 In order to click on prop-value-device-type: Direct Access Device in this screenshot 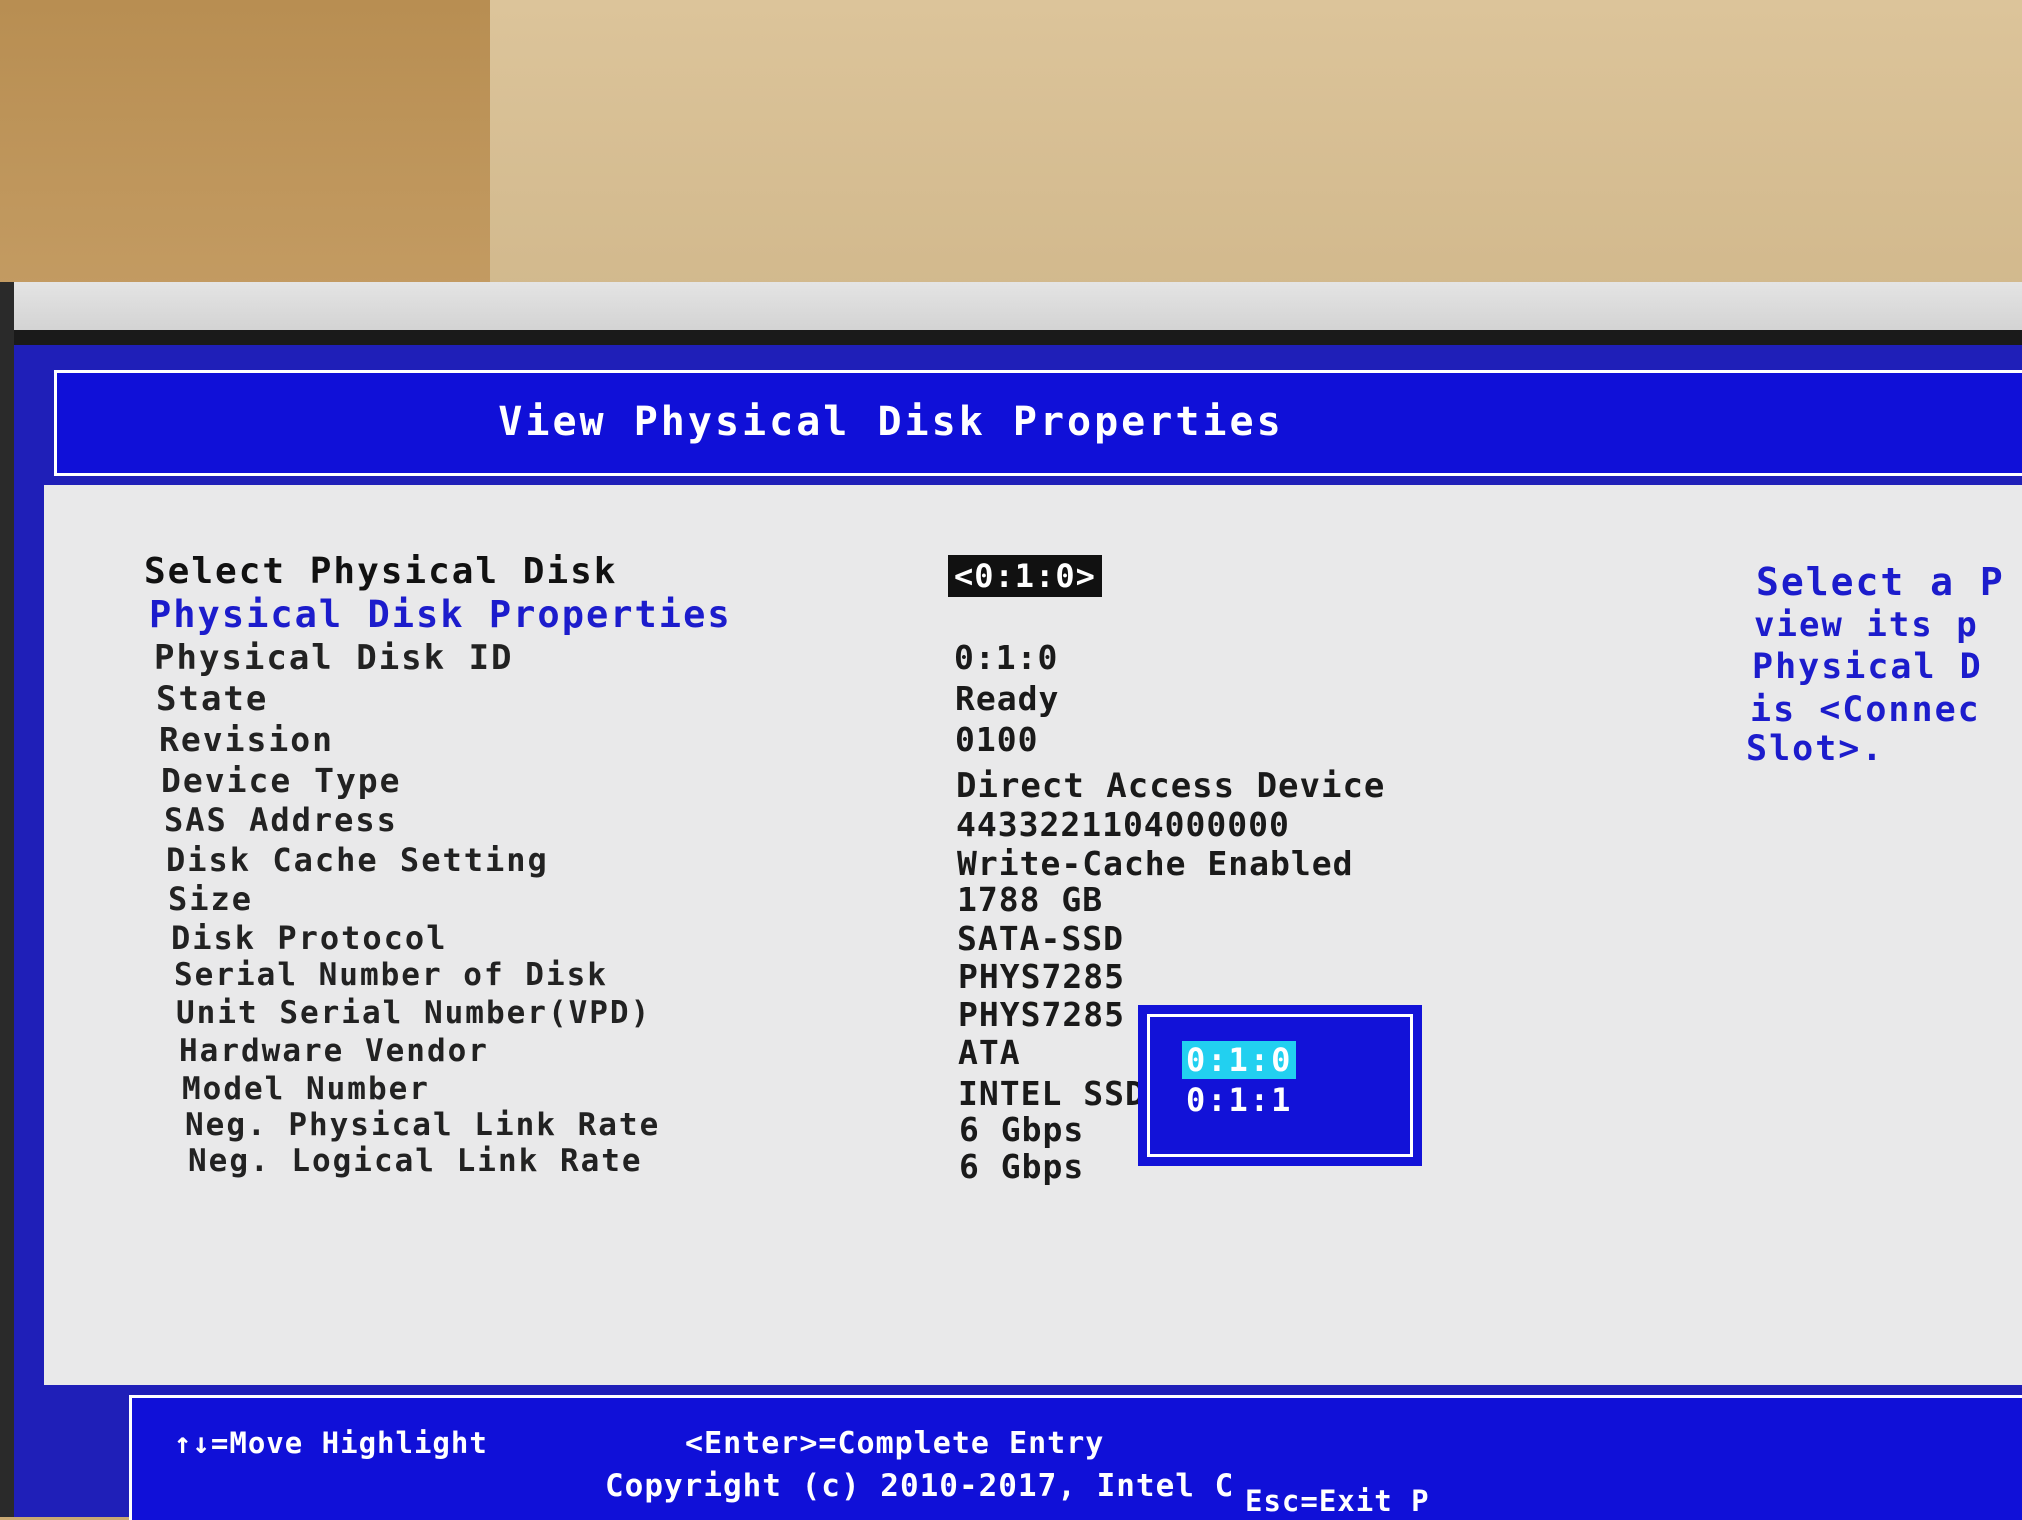, I will do `click(1171, 786)`.